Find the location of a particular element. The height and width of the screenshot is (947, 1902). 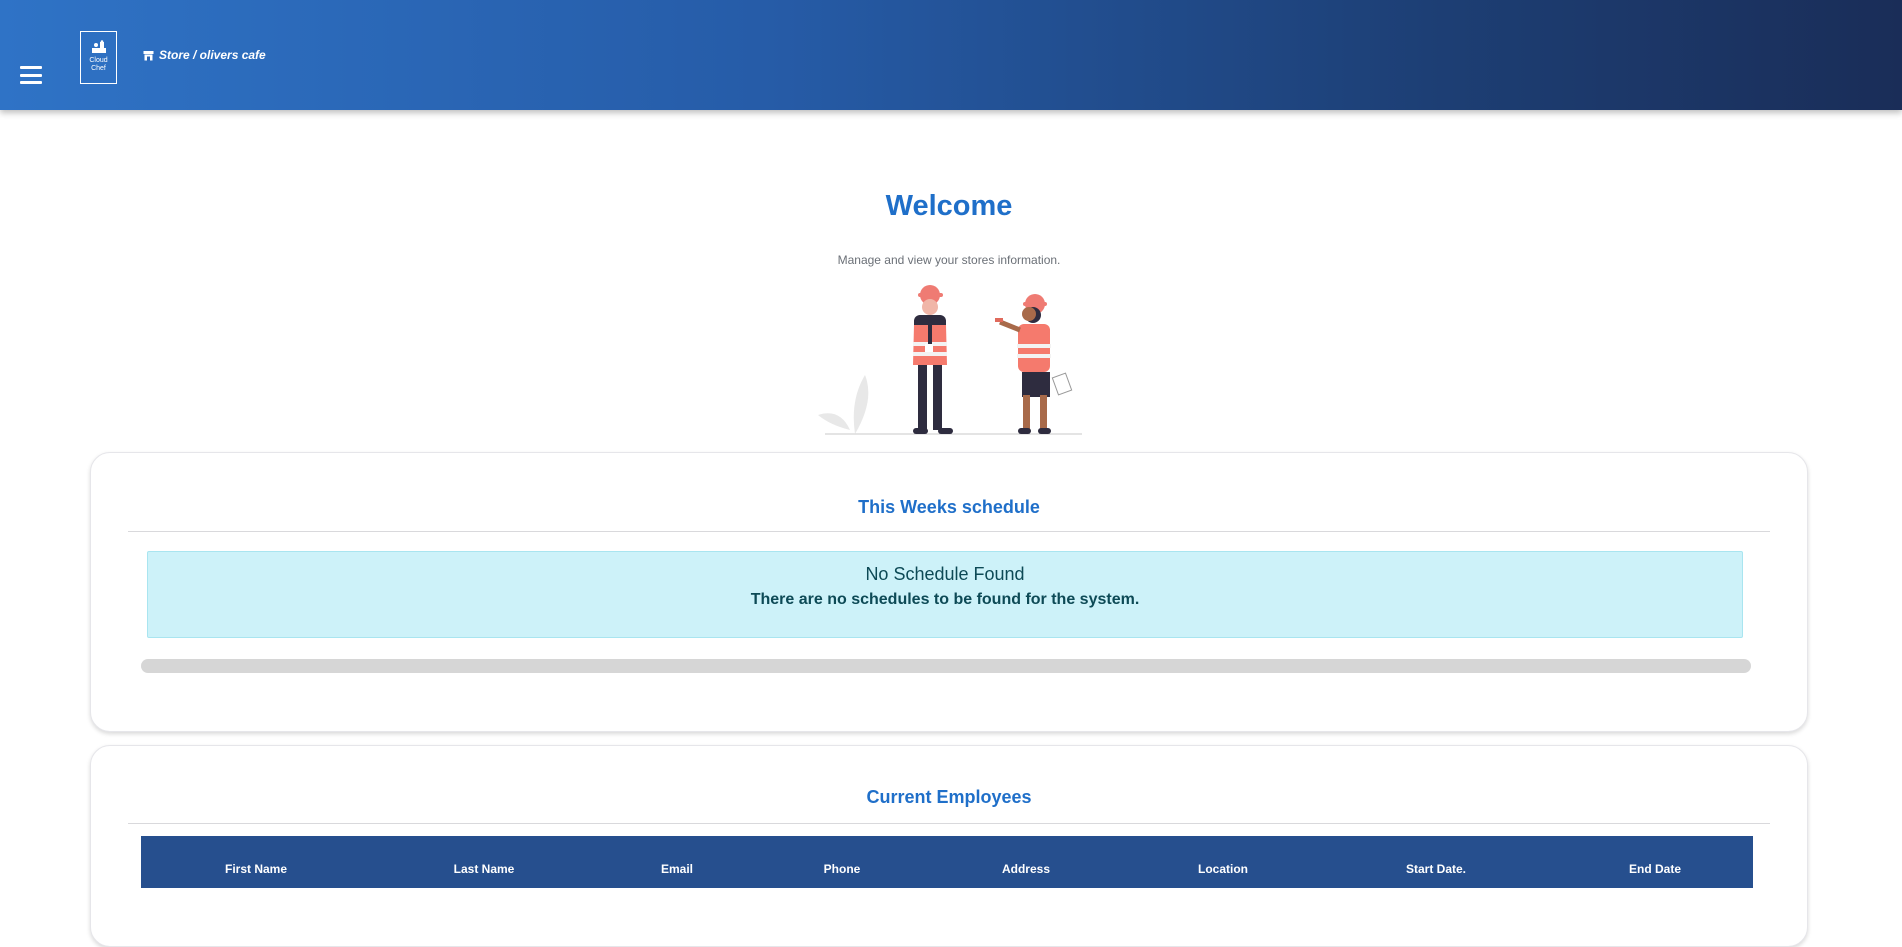

cloud-chef-logo: Cloud Chef is located at coordinates (98, 57).